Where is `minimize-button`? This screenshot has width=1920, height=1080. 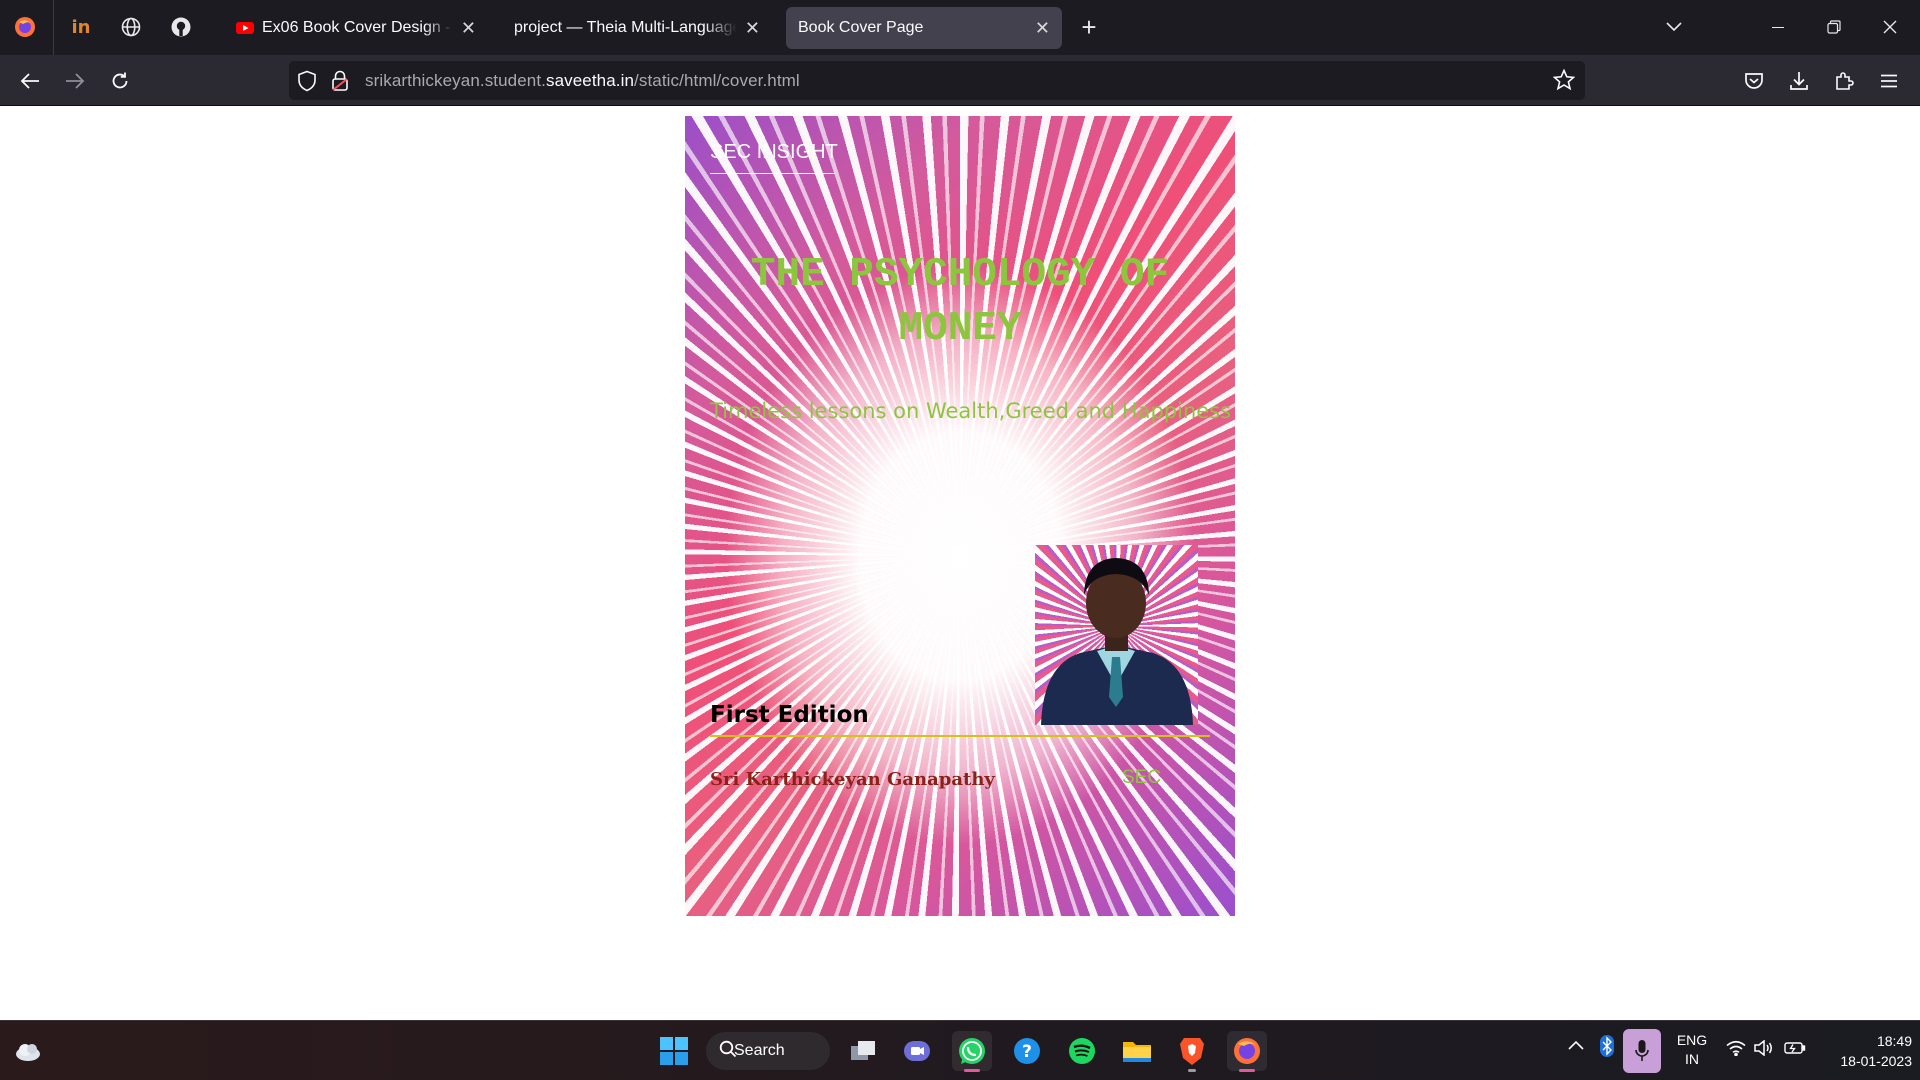
minimize-button is located at coordinates (1778, 27).